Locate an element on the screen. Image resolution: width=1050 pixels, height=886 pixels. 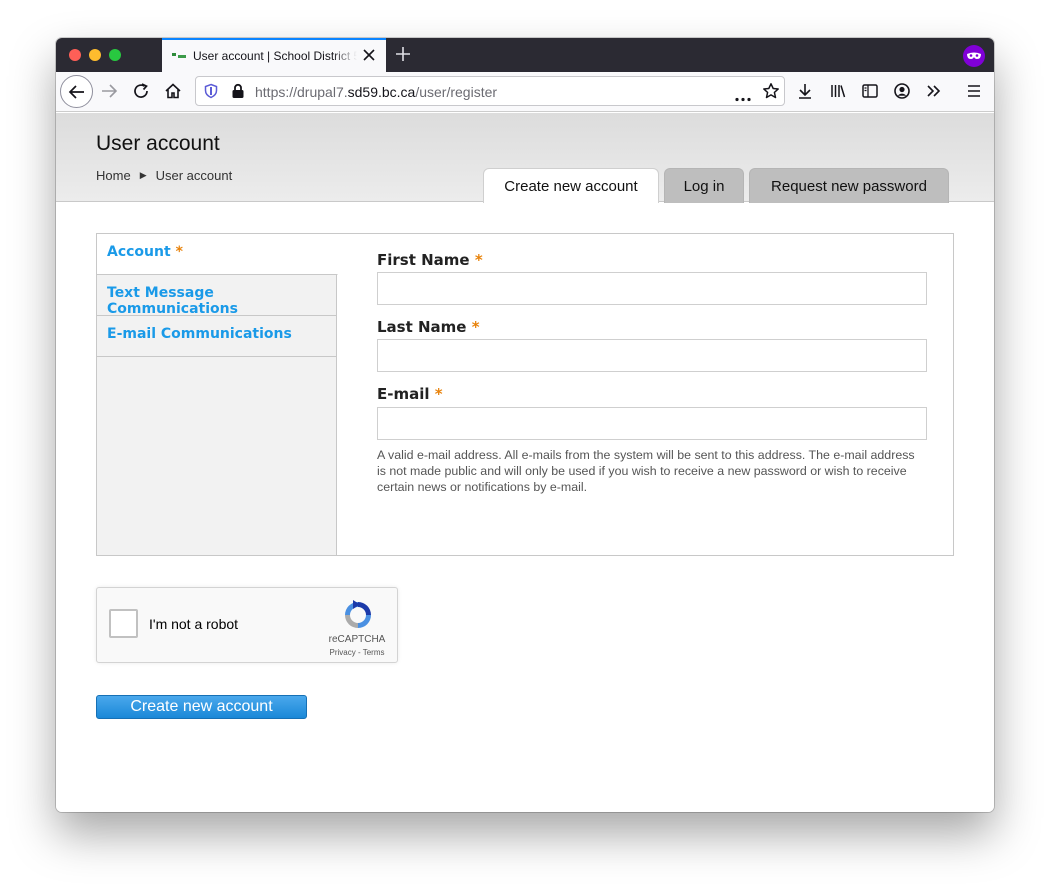
create-new-account-button: Create new account is located at coordinates (201, 707).